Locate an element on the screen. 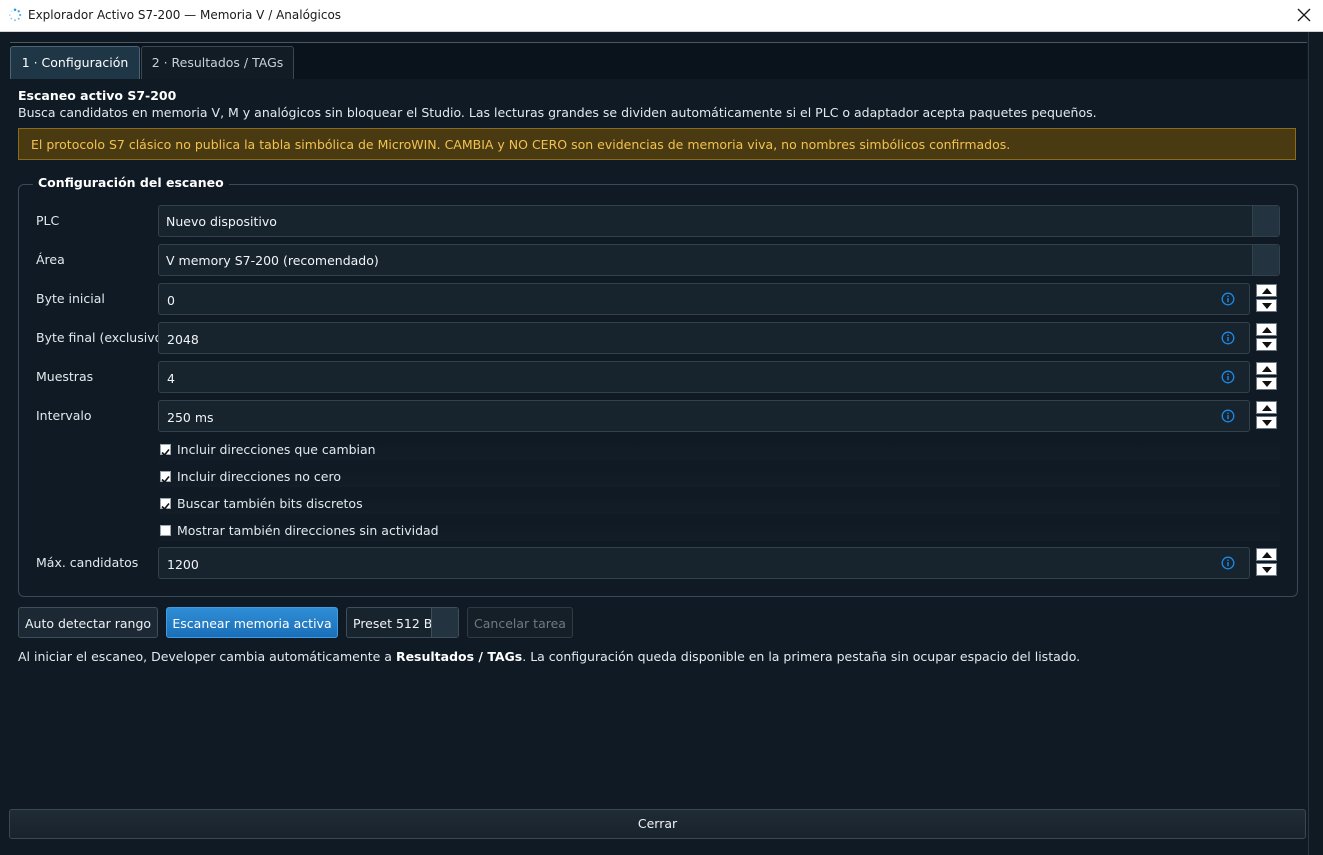  auto-detect-button: Auto detectar rango is located at coordinates (88, 622).